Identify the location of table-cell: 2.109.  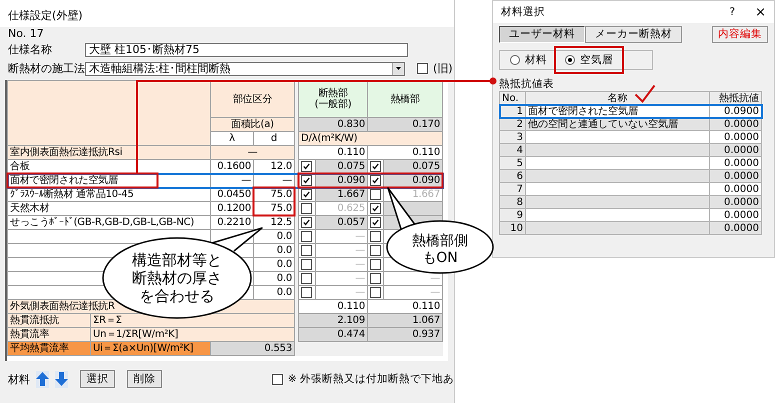
(333, 321).